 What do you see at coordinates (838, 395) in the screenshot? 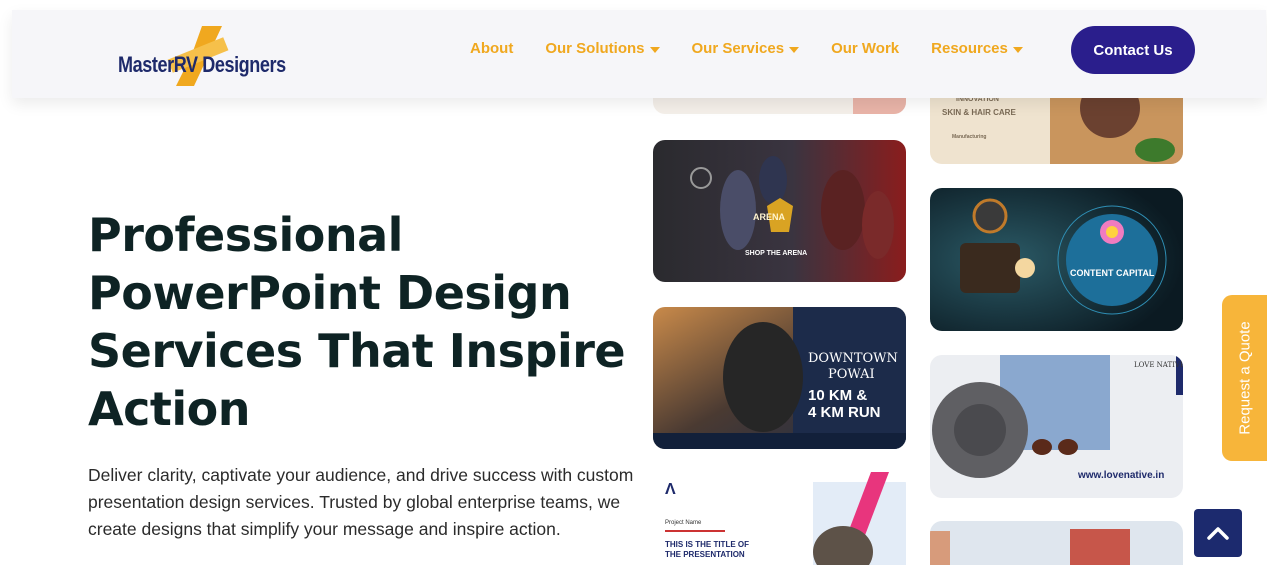
I see `run-line3: 10 KM &` at bounding box center [838, 395].